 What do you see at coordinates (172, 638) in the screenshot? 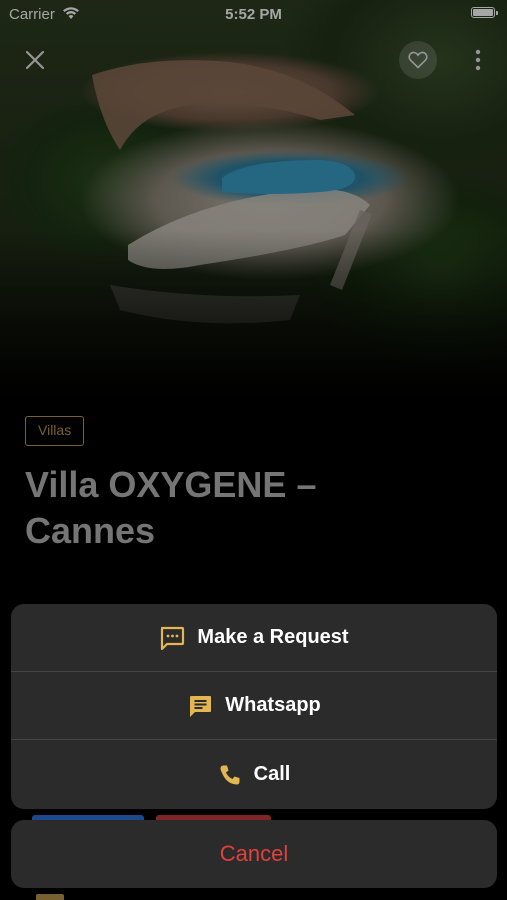
I see `message-dots-icon` at bounding box center [172, 638].